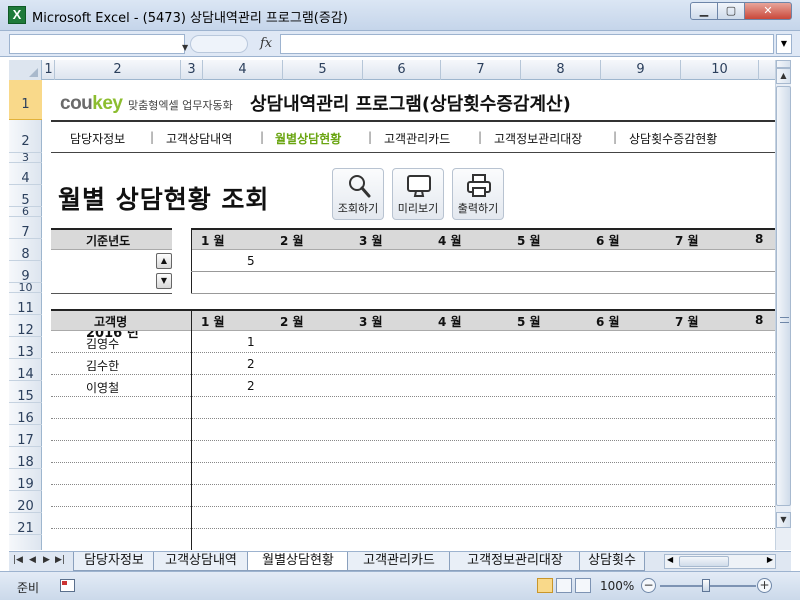 The width and height of the screenshot is (800, 600). Describe the element at coordinates (98, 44) in the screenshot. I see `name-box: ▼` at that location.